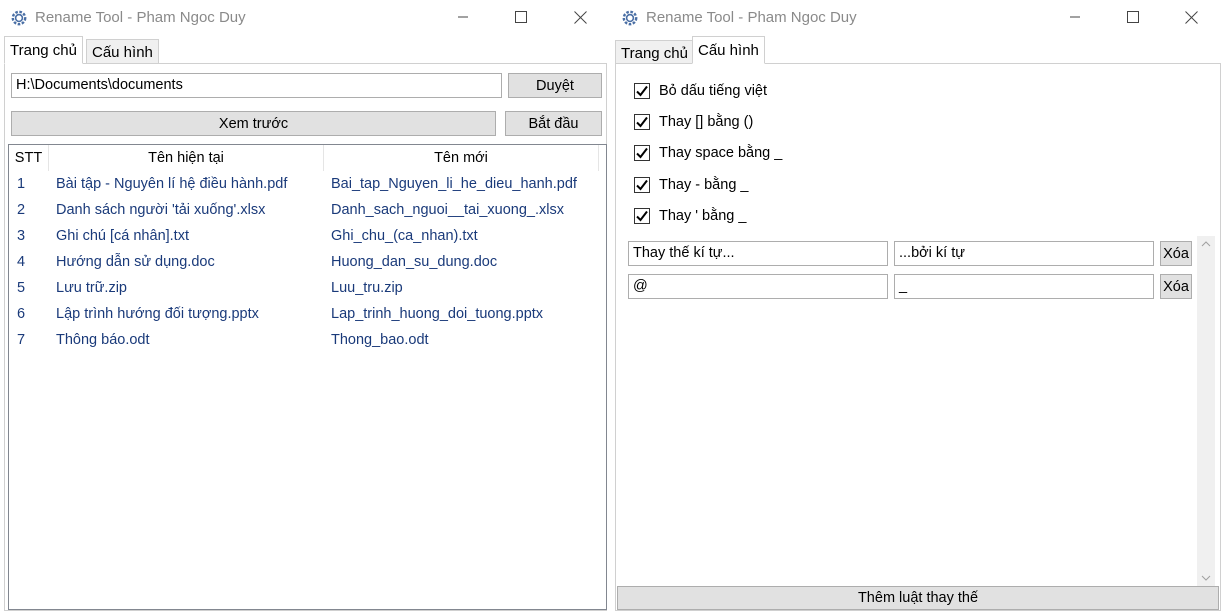 This screenshot has width=1225, height=614. What do you see at coordinates (1206, 244) in the screenshot?
I see `chevron-up-icon` at bounding box center [1206, 244].